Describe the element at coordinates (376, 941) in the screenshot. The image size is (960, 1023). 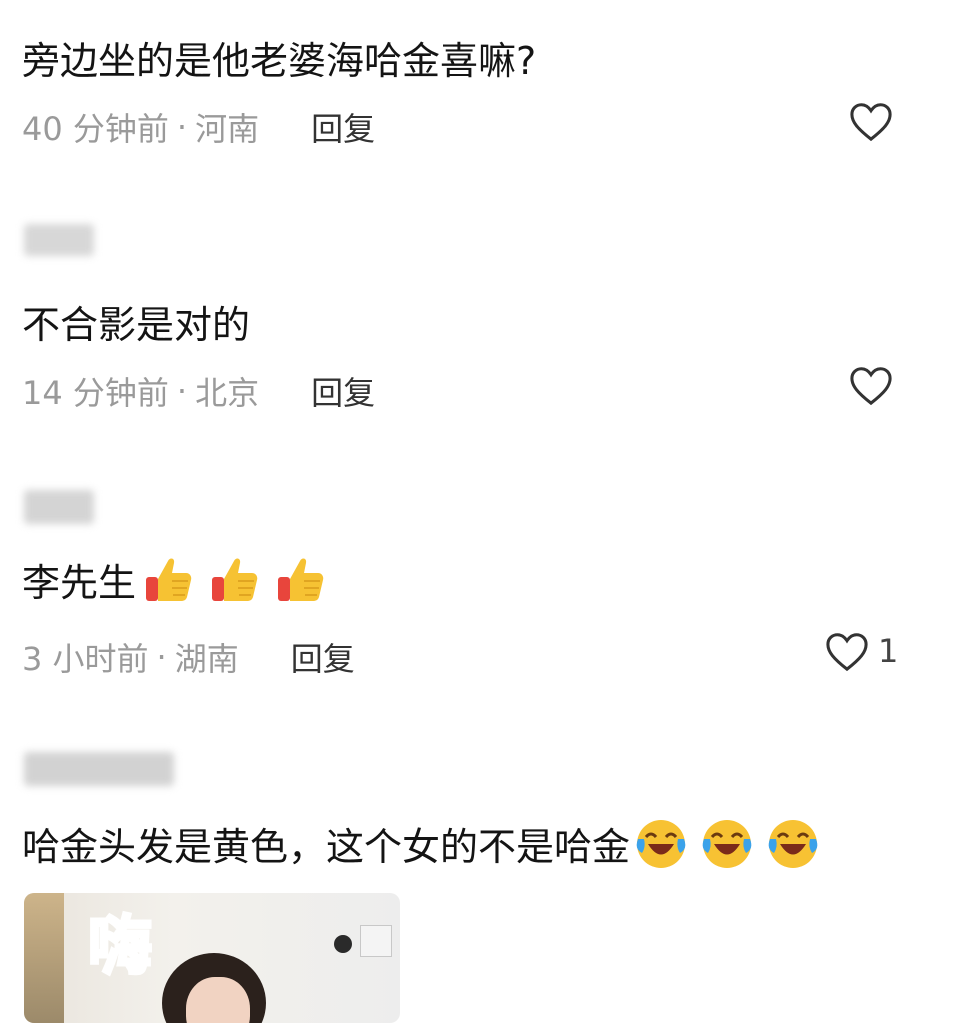
I see `image-wall-switch` at that location.